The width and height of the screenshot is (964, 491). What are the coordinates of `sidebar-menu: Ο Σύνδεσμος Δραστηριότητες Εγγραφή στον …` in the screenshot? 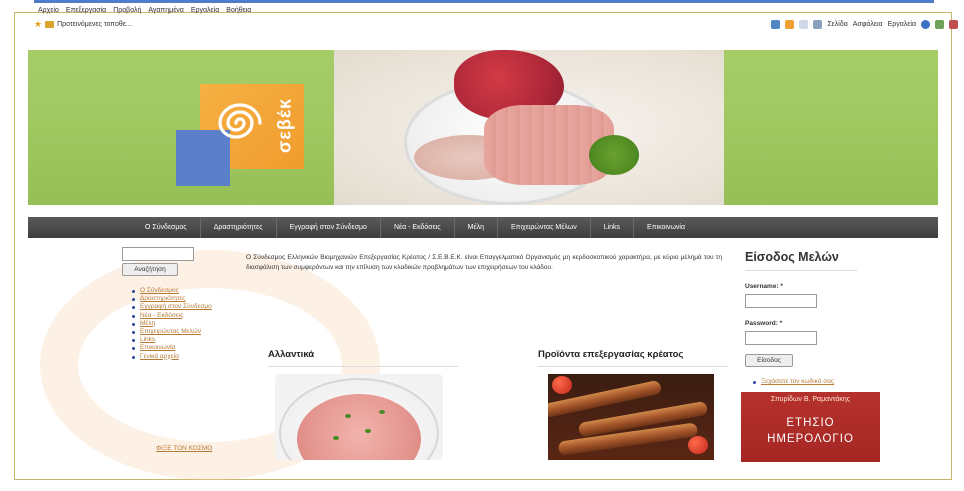 It's located at (172, 324).